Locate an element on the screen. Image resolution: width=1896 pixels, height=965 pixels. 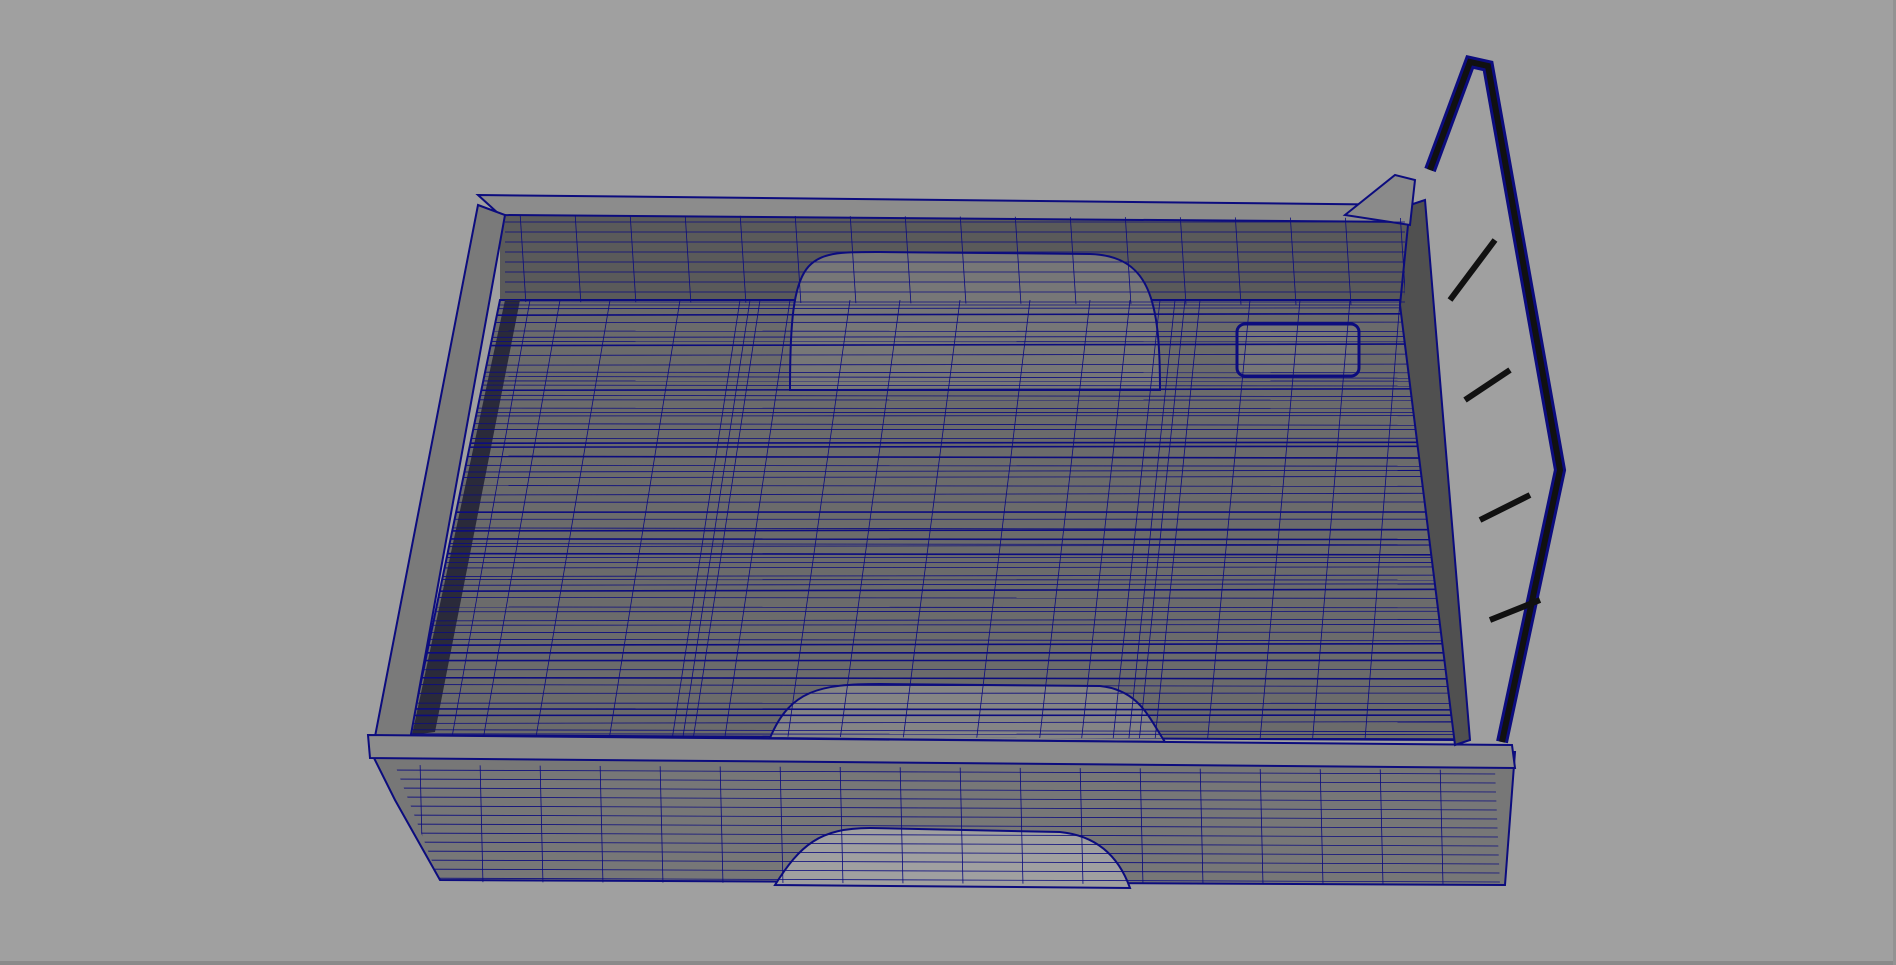
far-wheel-well is located at coordinates (975, 320).